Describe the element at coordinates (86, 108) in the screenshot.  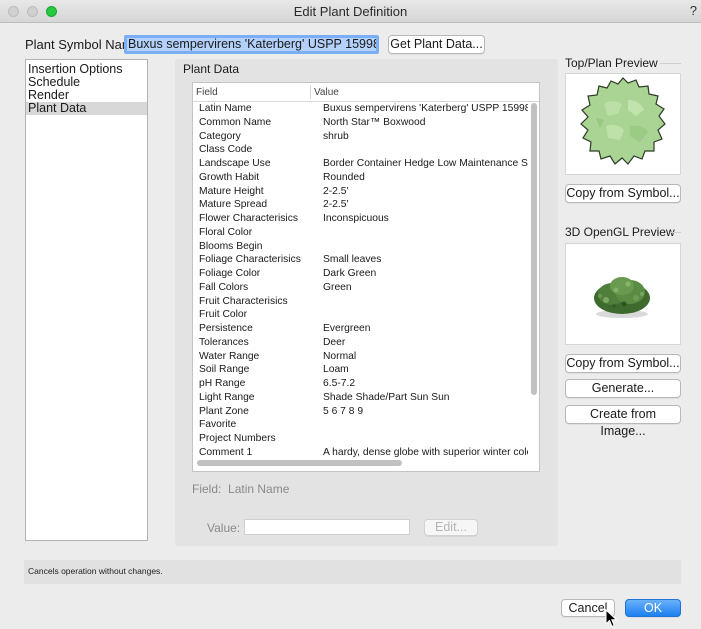
I see `sidebar-item-plant-data: Plant Data` at that location.